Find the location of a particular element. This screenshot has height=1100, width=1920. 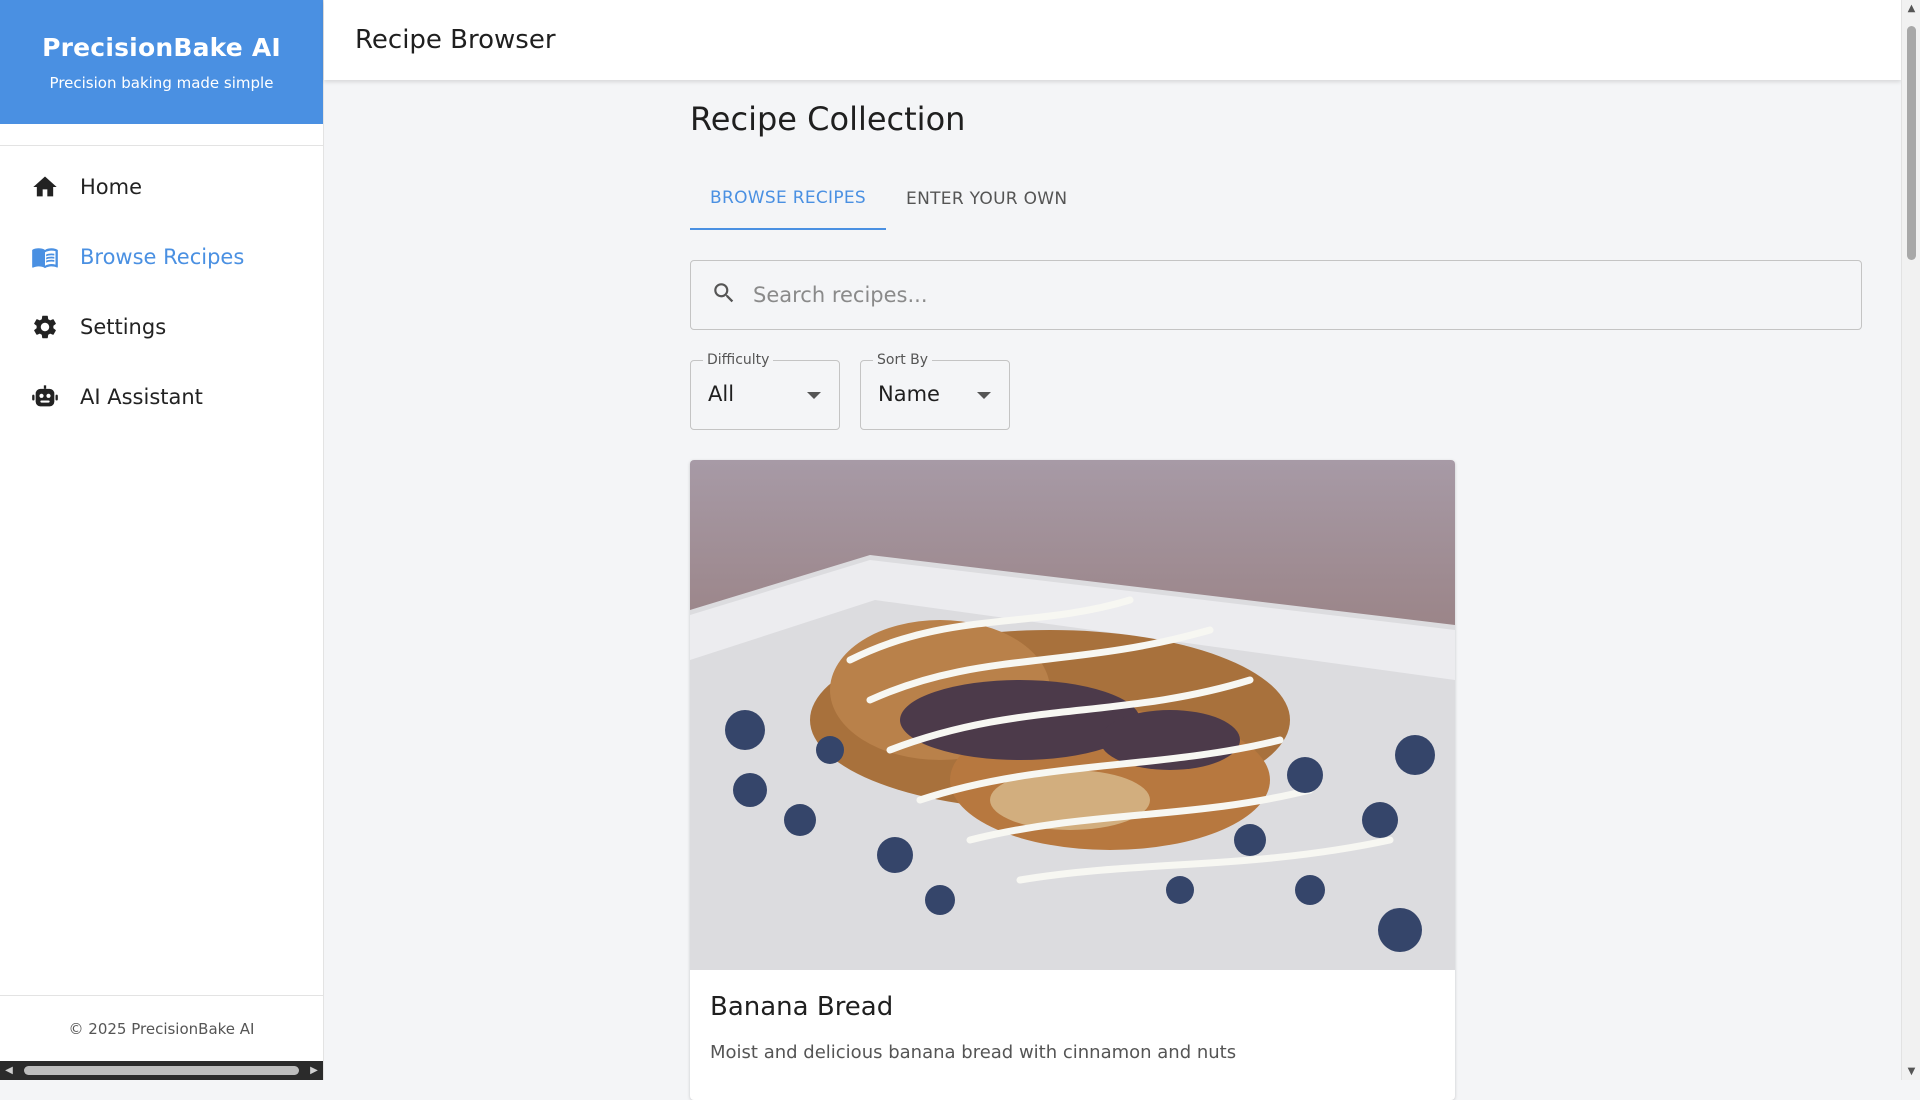

menu-book-icon is located at coordinates (45, 257).